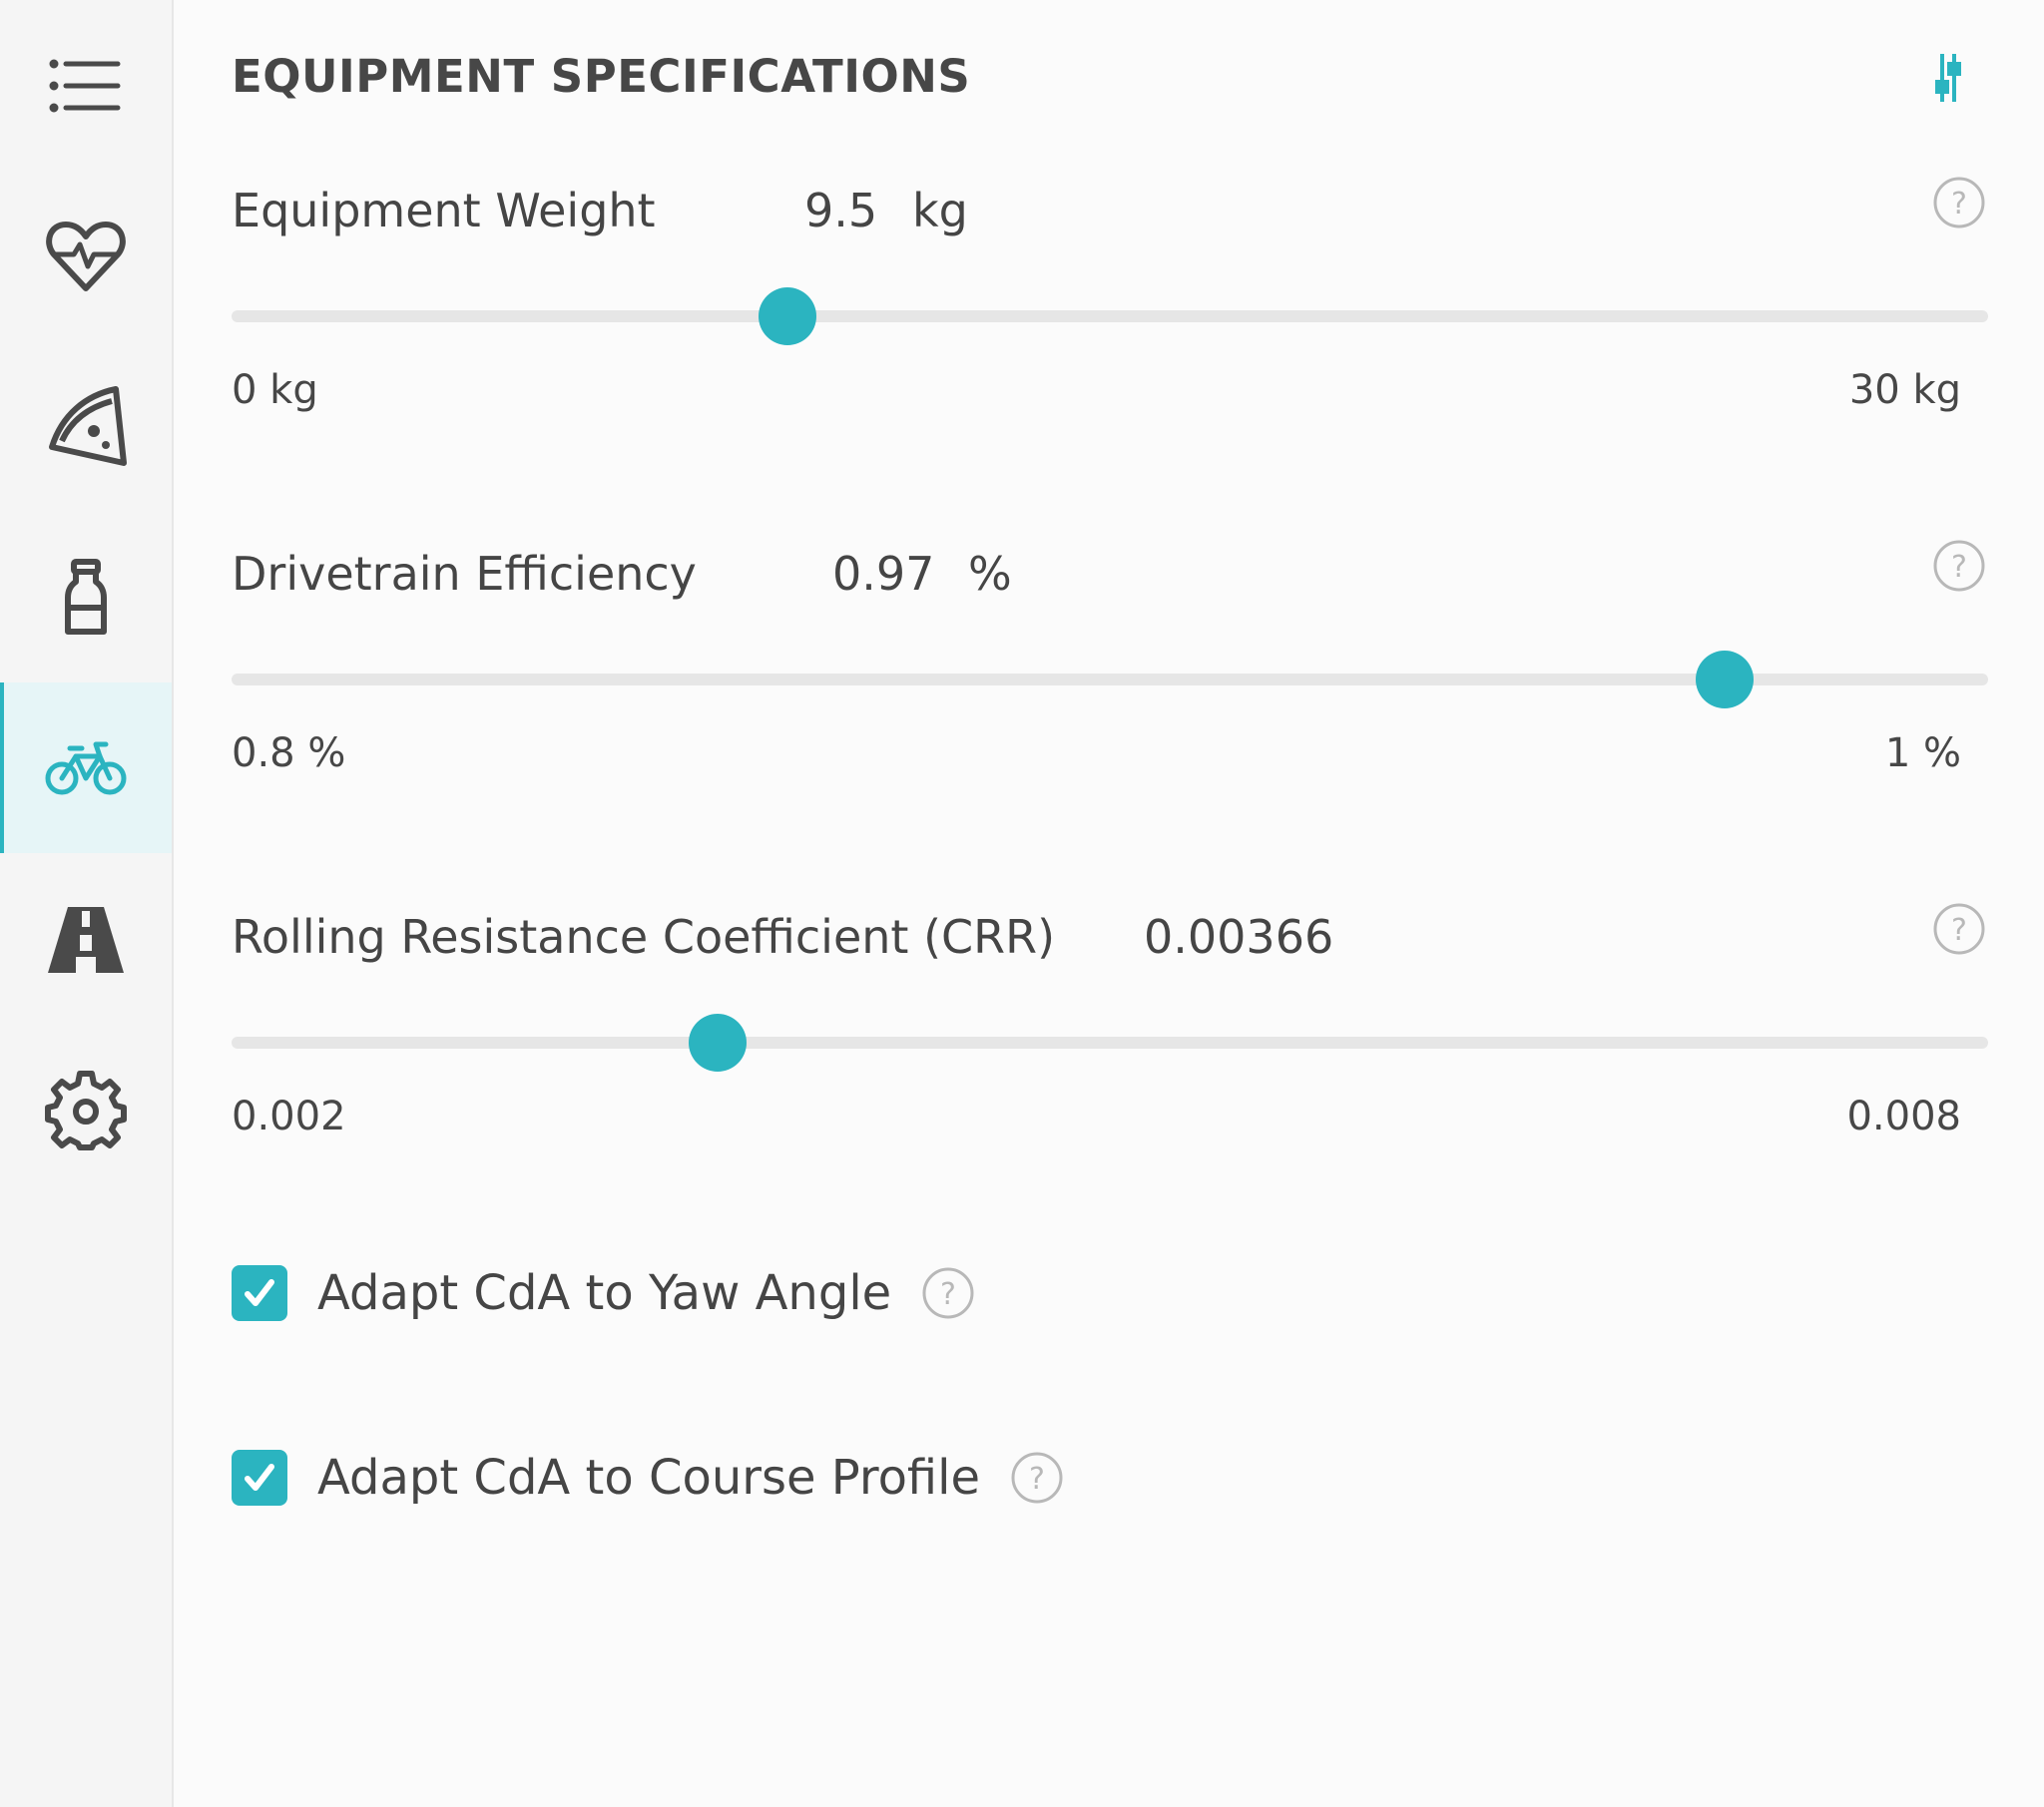  I want to click on crr-slider, so click(1110, 1042).